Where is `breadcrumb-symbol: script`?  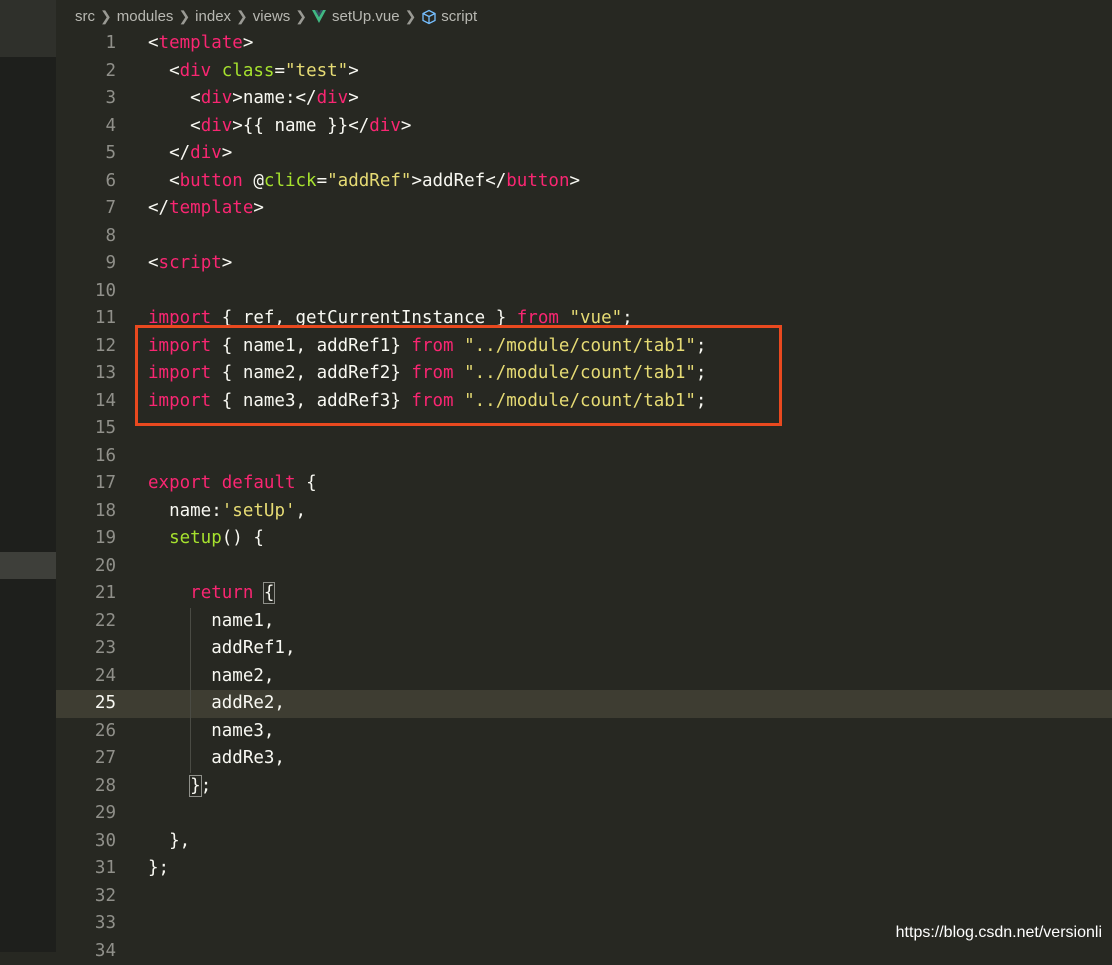
breadcrumb-symbol: script is located at coordinates (459, 16).